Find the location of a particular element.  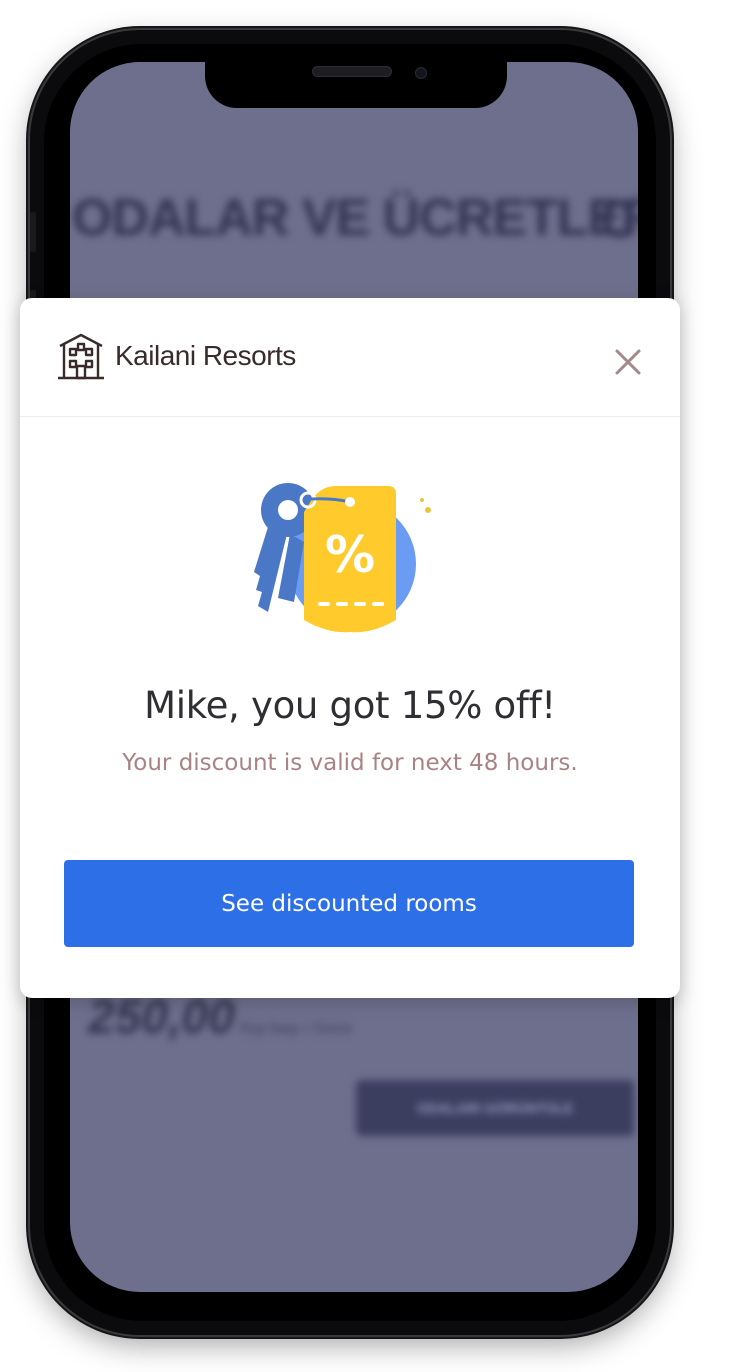

hotel-building-icon is located at coordinates (81, 356).